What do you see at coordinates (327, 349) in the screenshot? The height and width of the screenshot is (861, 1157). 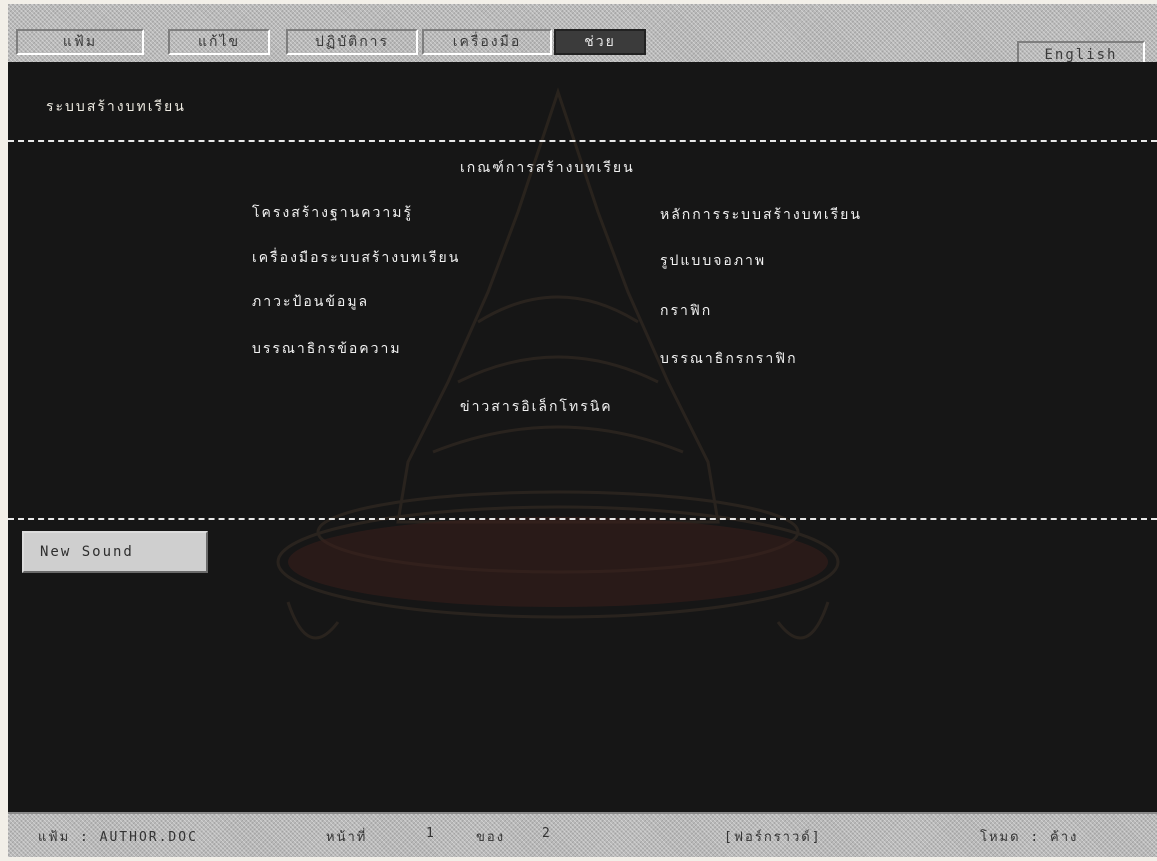 I see `link-text-editor: บรรณาธิกรข้อความ` at bounding box center [327, 349].